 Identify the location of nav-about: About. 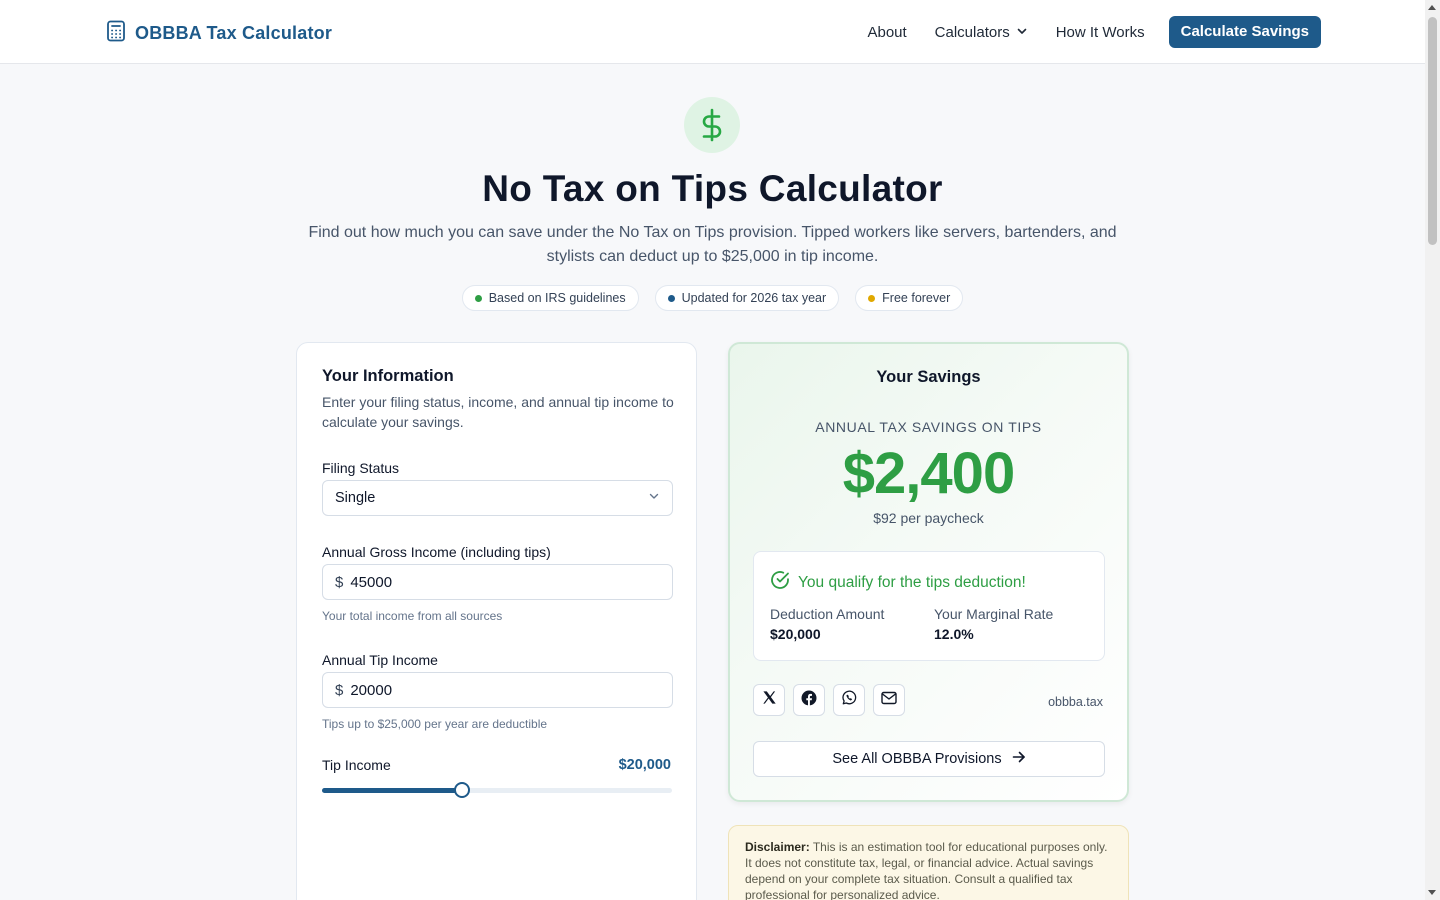
(886, 32).